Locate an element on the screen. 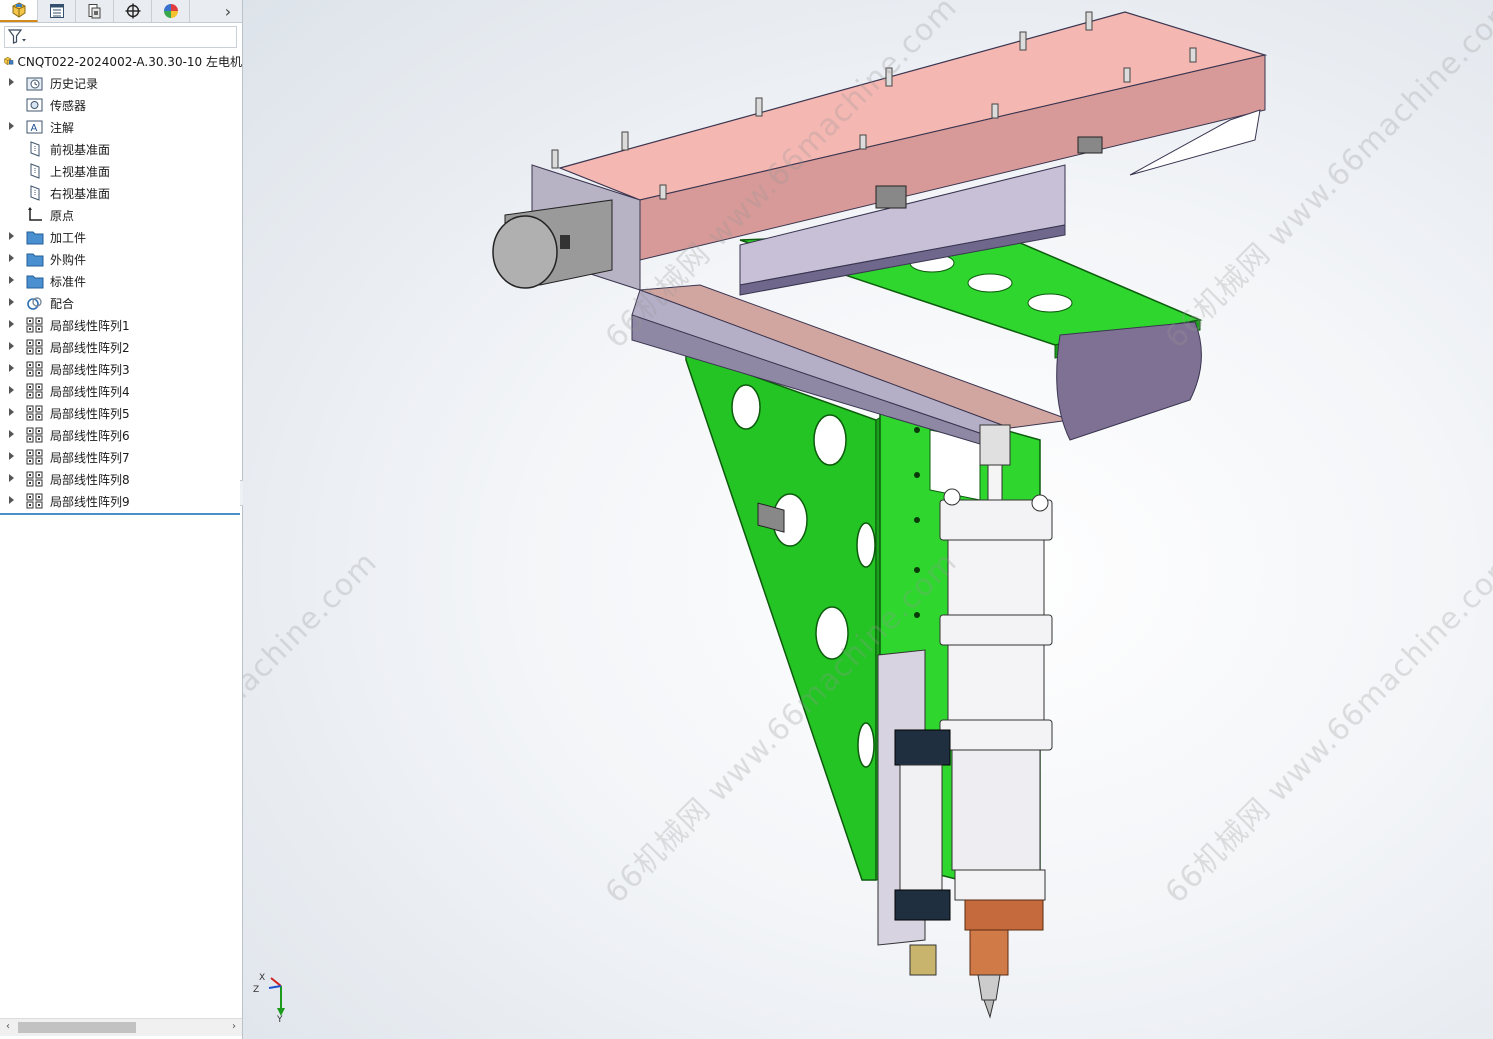 This screenshot has height=1039, width=1493. dimxpert-tab is located at coordinates (133, 11).